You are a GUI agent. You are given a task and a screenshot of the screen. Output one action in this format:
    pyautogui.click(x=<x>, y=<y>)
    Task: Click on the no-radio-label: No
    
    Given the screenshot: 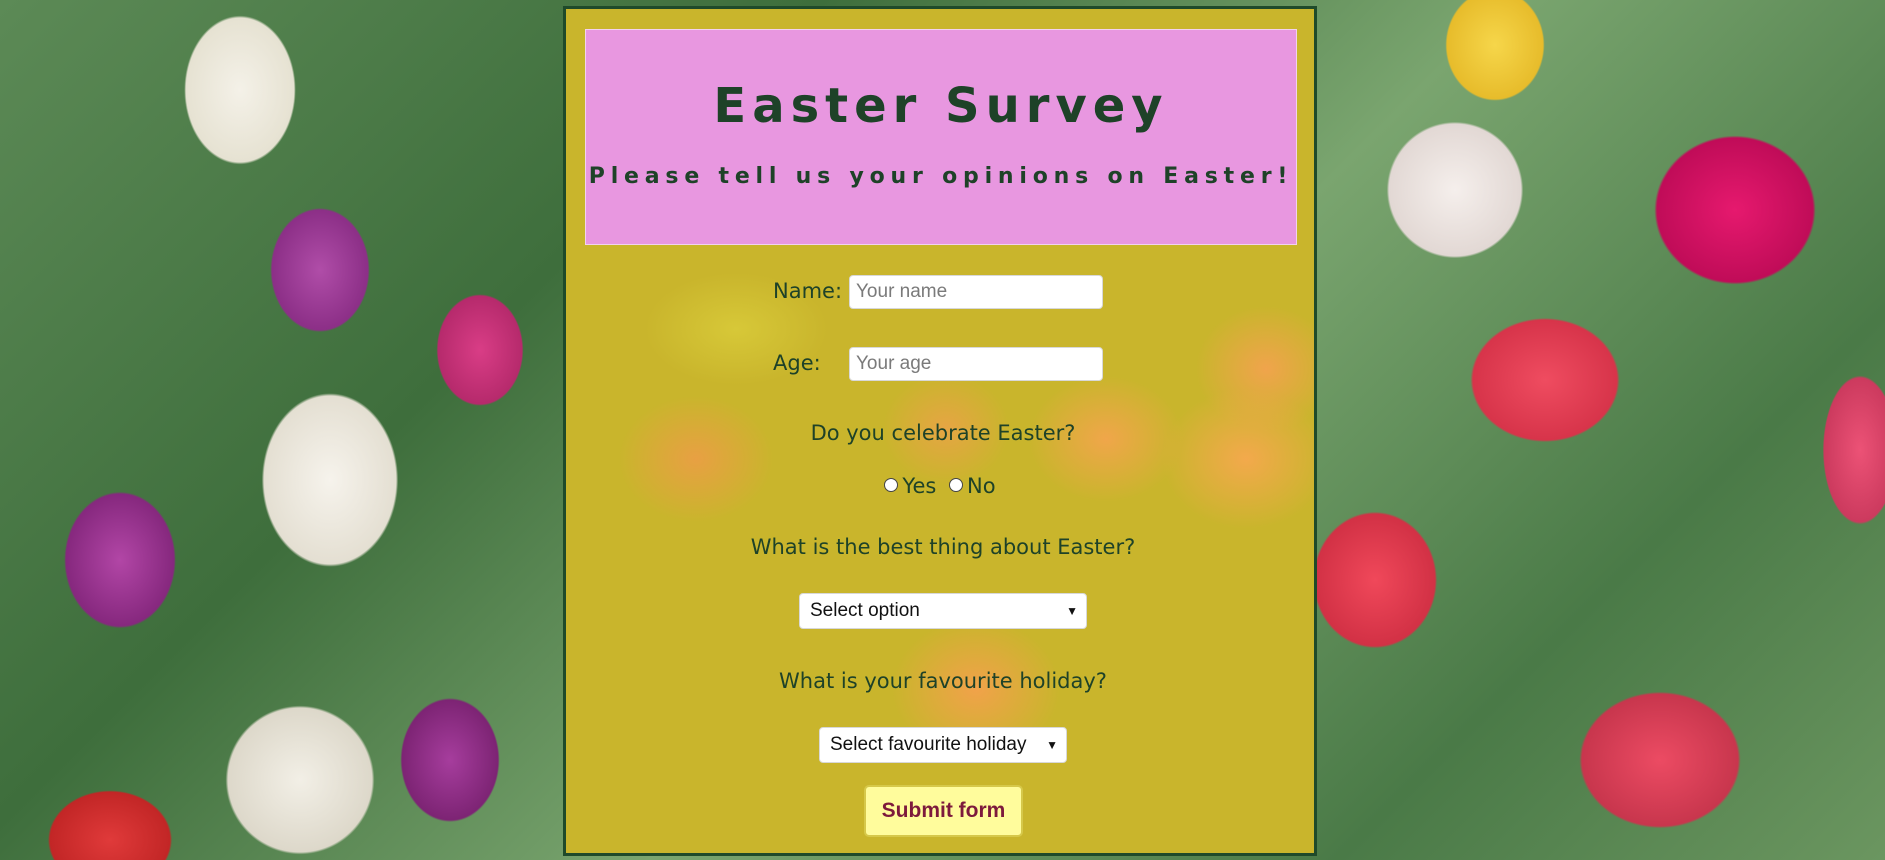 What is the action you would take?
    pyautogui.click(x=981, y=486)
    